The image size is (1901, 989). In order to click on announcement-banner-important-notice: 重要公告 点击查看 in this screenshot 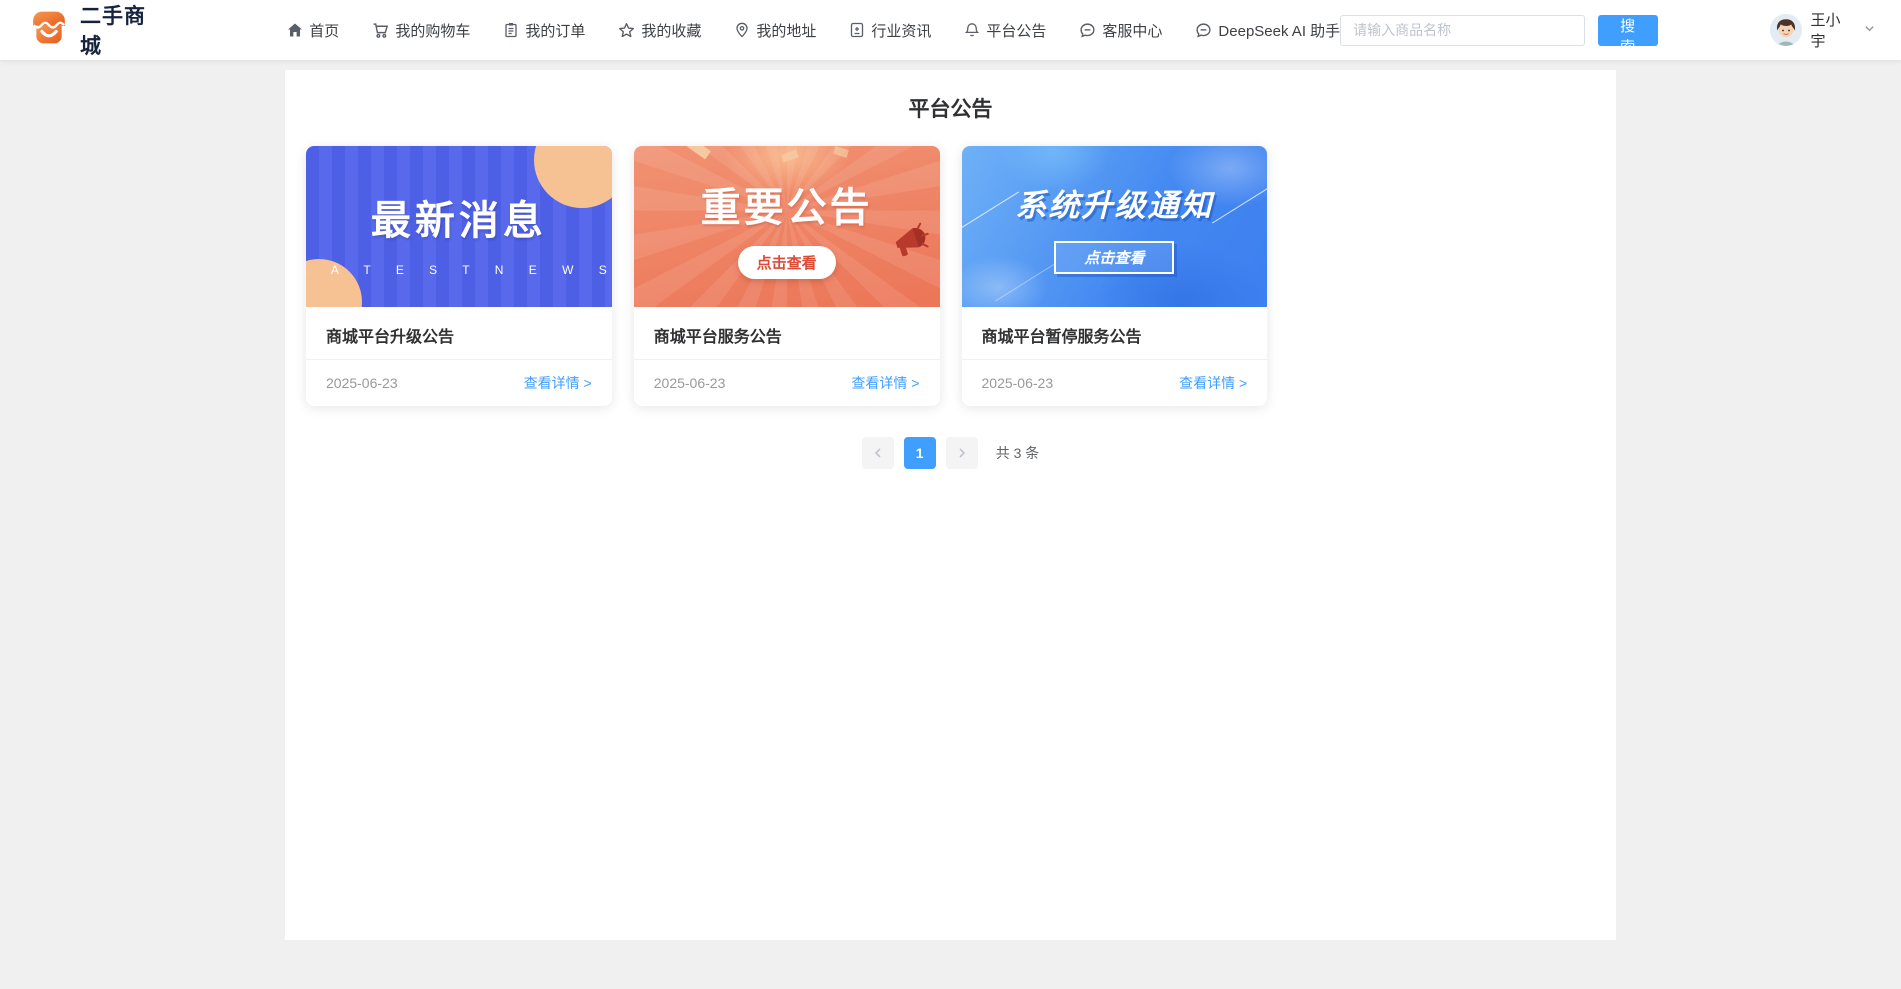, I will do `click(786, 227)`.